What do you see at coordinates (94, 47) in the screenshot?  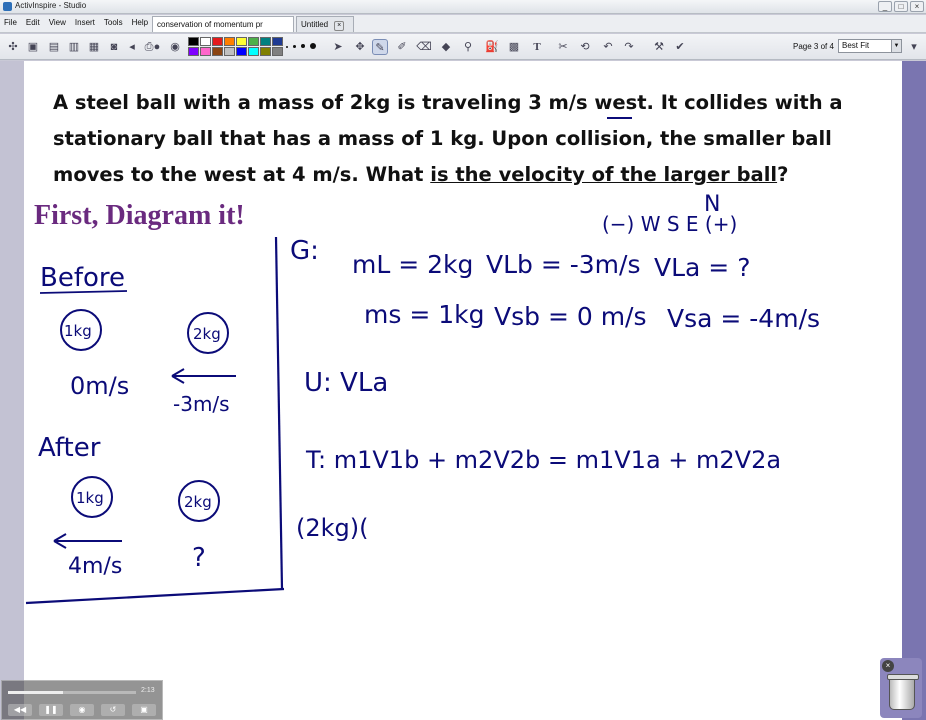 I see `desktop-icon: ▦` at bounding box center [94, 47].